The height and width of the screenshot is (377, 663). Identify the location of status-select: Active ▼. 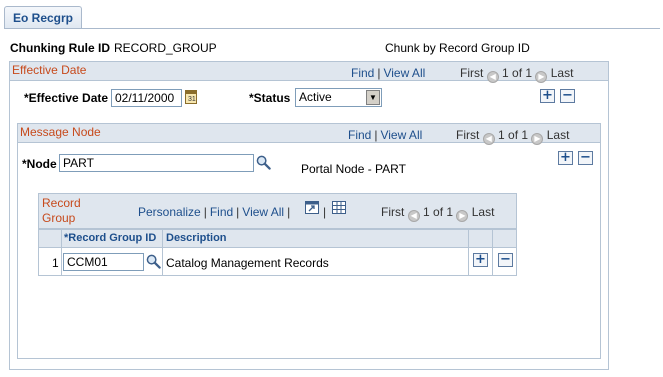
(338, 97).